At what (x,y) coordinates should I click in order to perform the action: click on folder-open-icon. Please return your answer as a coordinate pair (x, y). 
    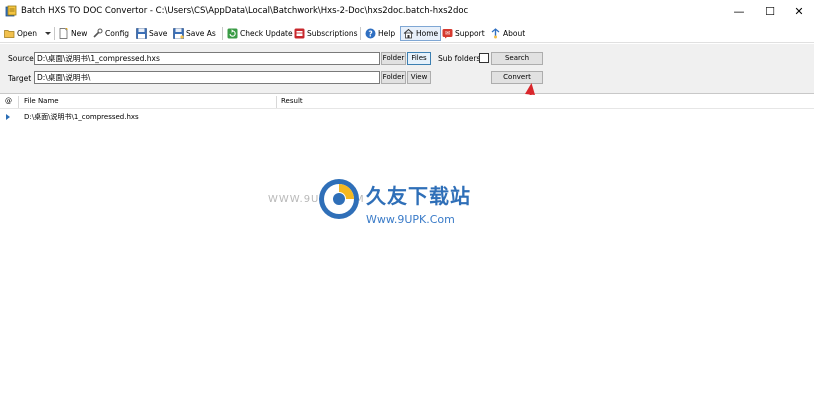
    Looking at the image, I should click on (9, 34).